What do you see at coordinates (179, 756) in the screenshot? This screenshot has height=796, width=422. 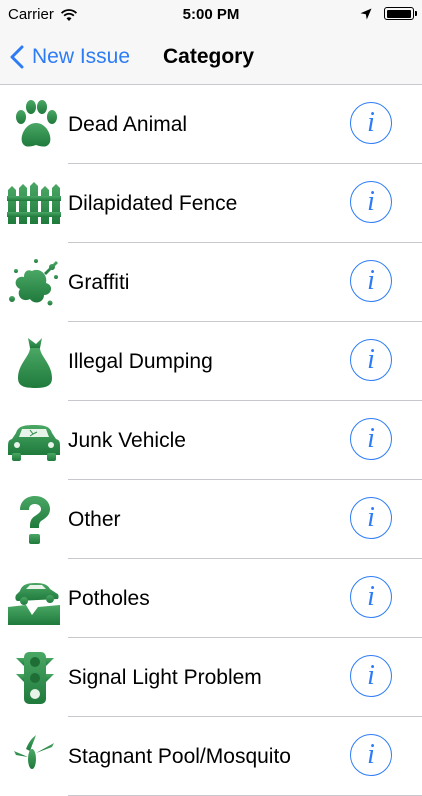 I see `category-label: Stagnant Pool/Mosquito` at bounding box center [179, 756].